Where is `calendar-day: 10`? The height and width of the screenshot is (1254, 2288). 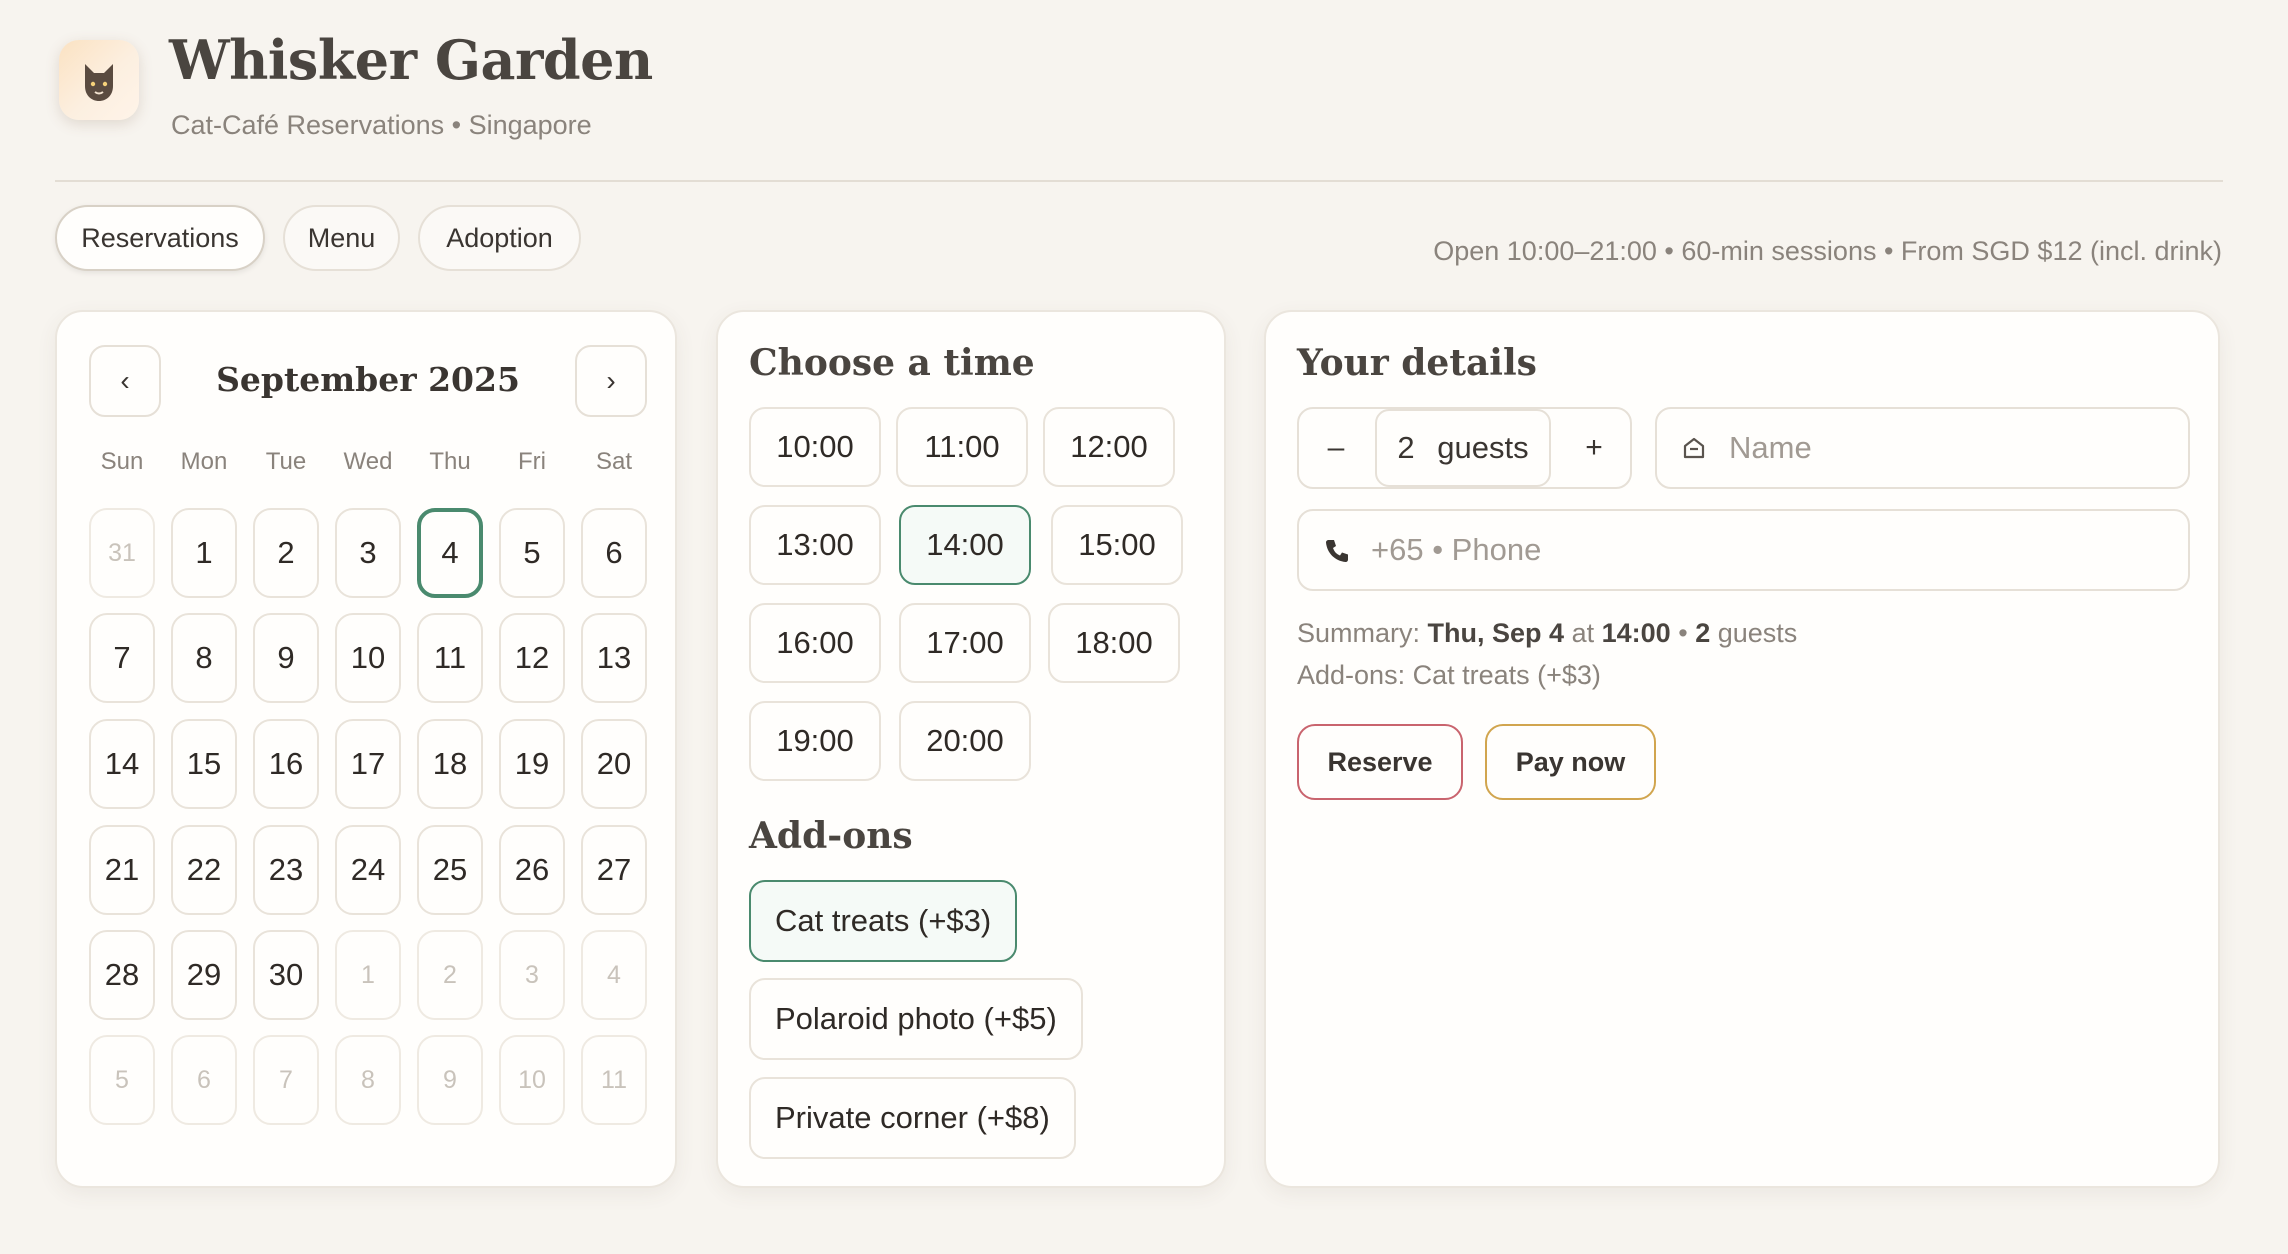
calendar-day: 10 is located at coordinates (368, 658).